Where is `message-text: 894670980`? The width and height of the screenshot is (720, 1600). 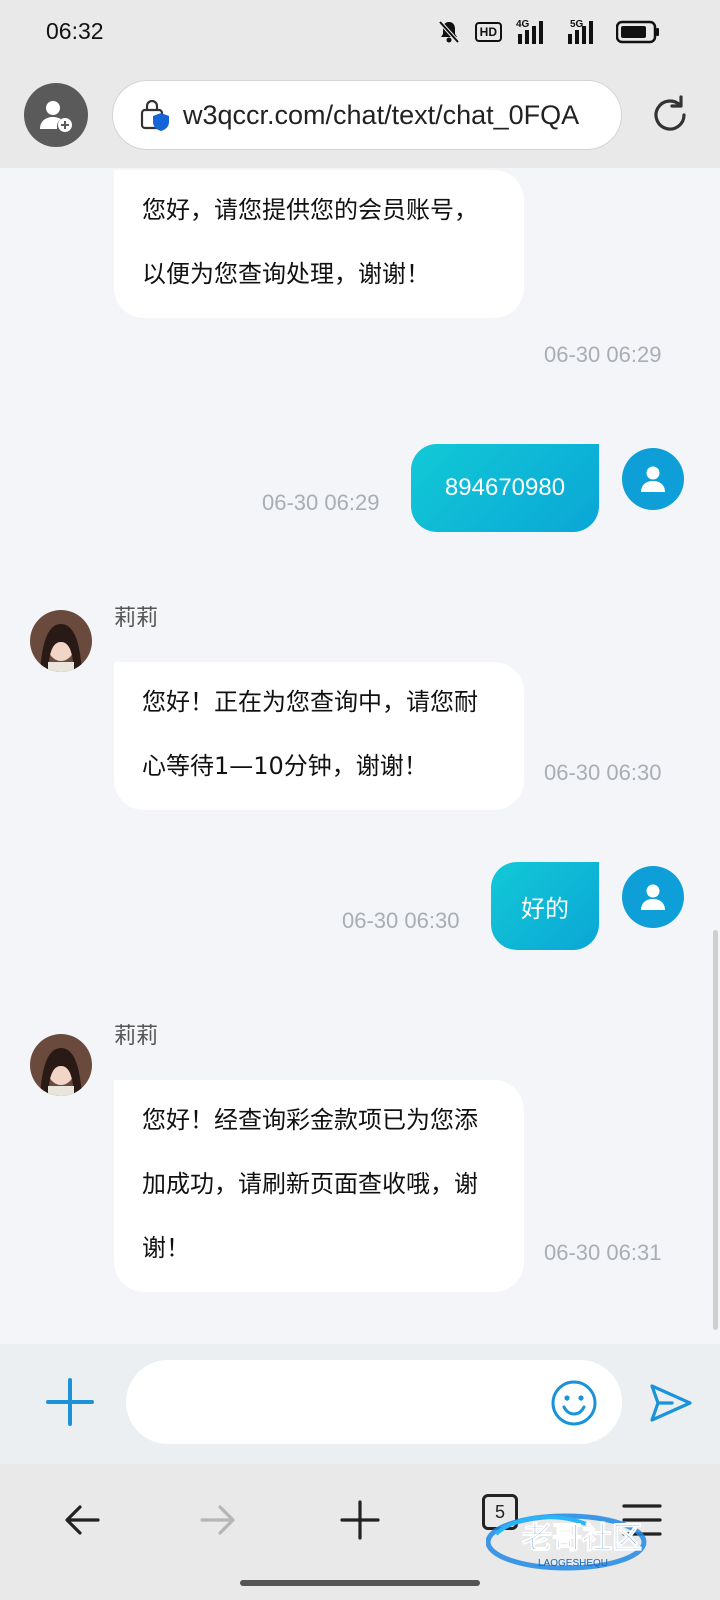
message-text: 894670980 is located at coordinates (505, 487).